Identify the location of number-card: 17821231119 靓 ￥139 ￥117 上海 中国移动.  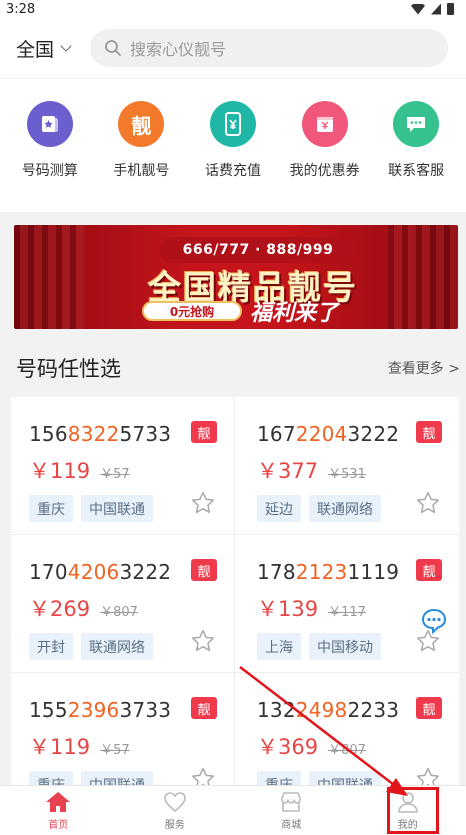
(347, 604).